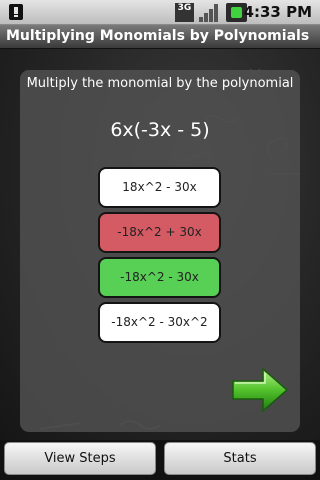 Image resolution: width=320 pixels, height=480 pixels. Describe the element at coordinates (160, 130) in the screenshot. I see `problem-expression: 6x(-3x - 5)` at that location.